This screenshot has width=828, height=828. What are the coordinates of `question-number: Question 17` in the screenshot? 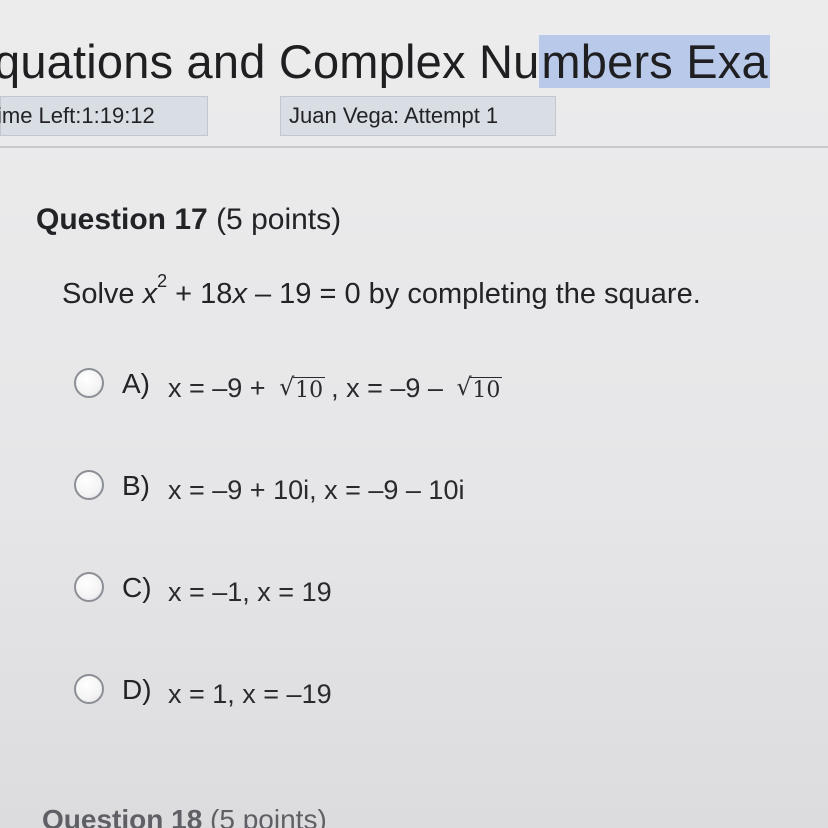 It's located at (122, 219).